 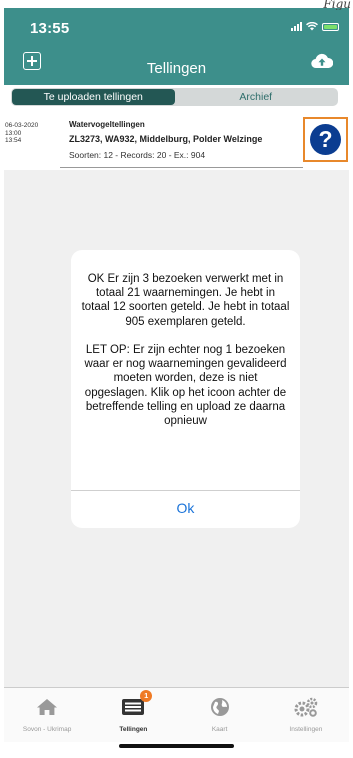 I want to click on battery-icon, so click(x=330, y=26).